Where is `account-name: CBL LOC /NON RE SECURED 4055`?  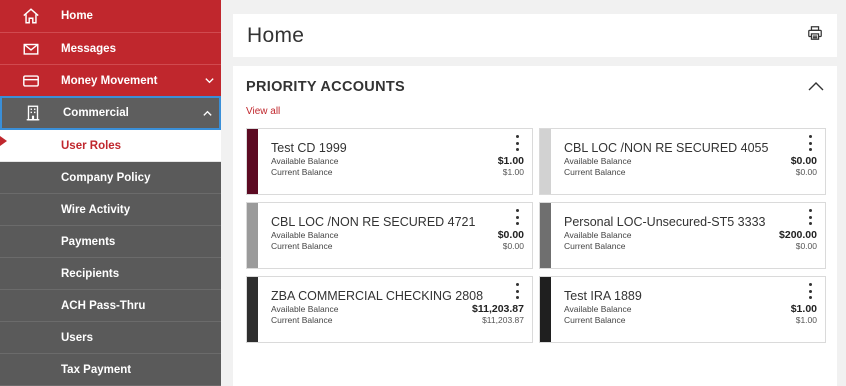
account-name: CBL LOC /NON RE SECURED 4055 is located at coordinates (666, 148).